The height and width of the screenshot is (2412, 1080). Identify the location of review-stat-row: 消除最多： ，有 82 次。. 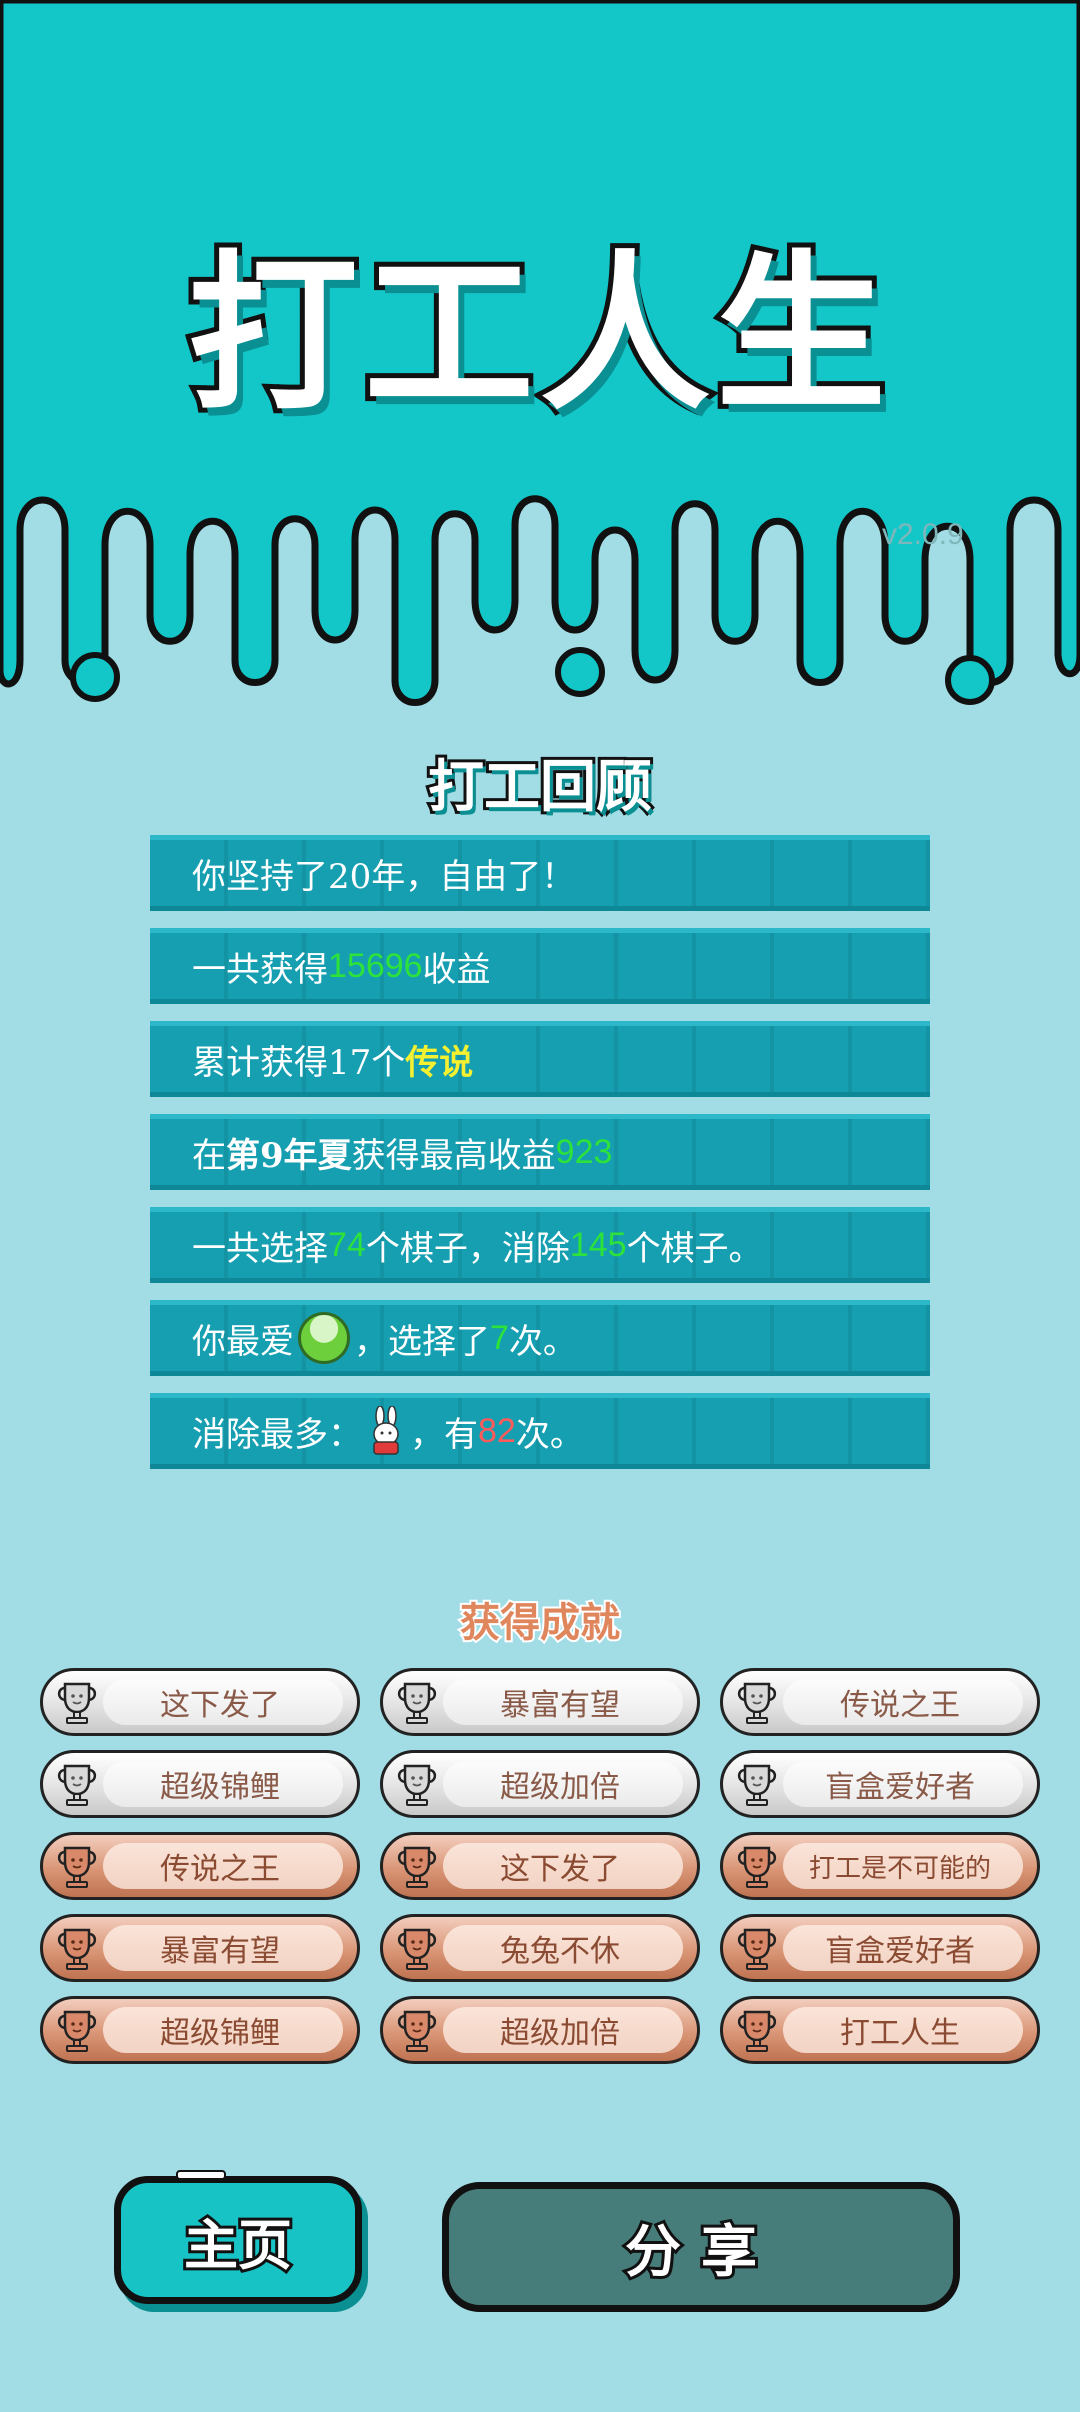
(540, 1431).